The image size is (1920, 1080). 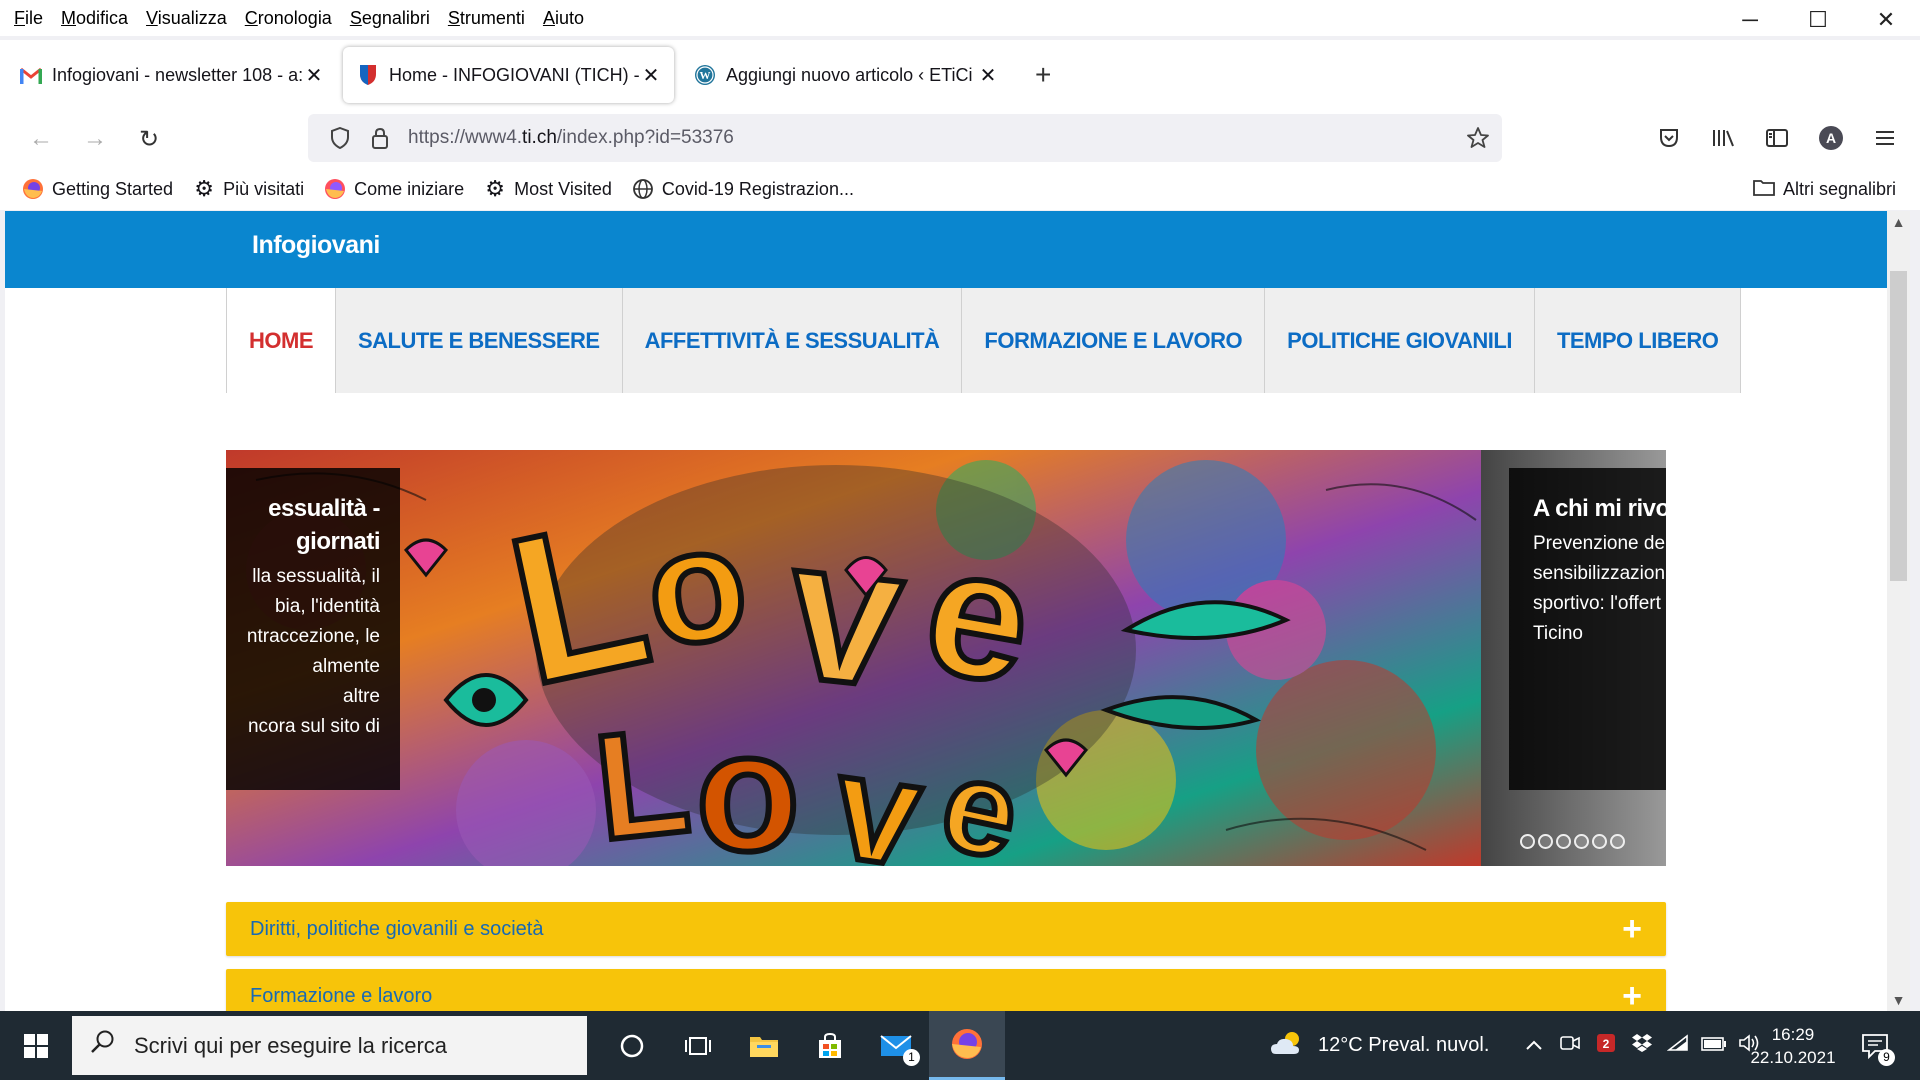 I want to click on bookmark-come-iniziare: Come iniziare, so click(x=394, y=189).